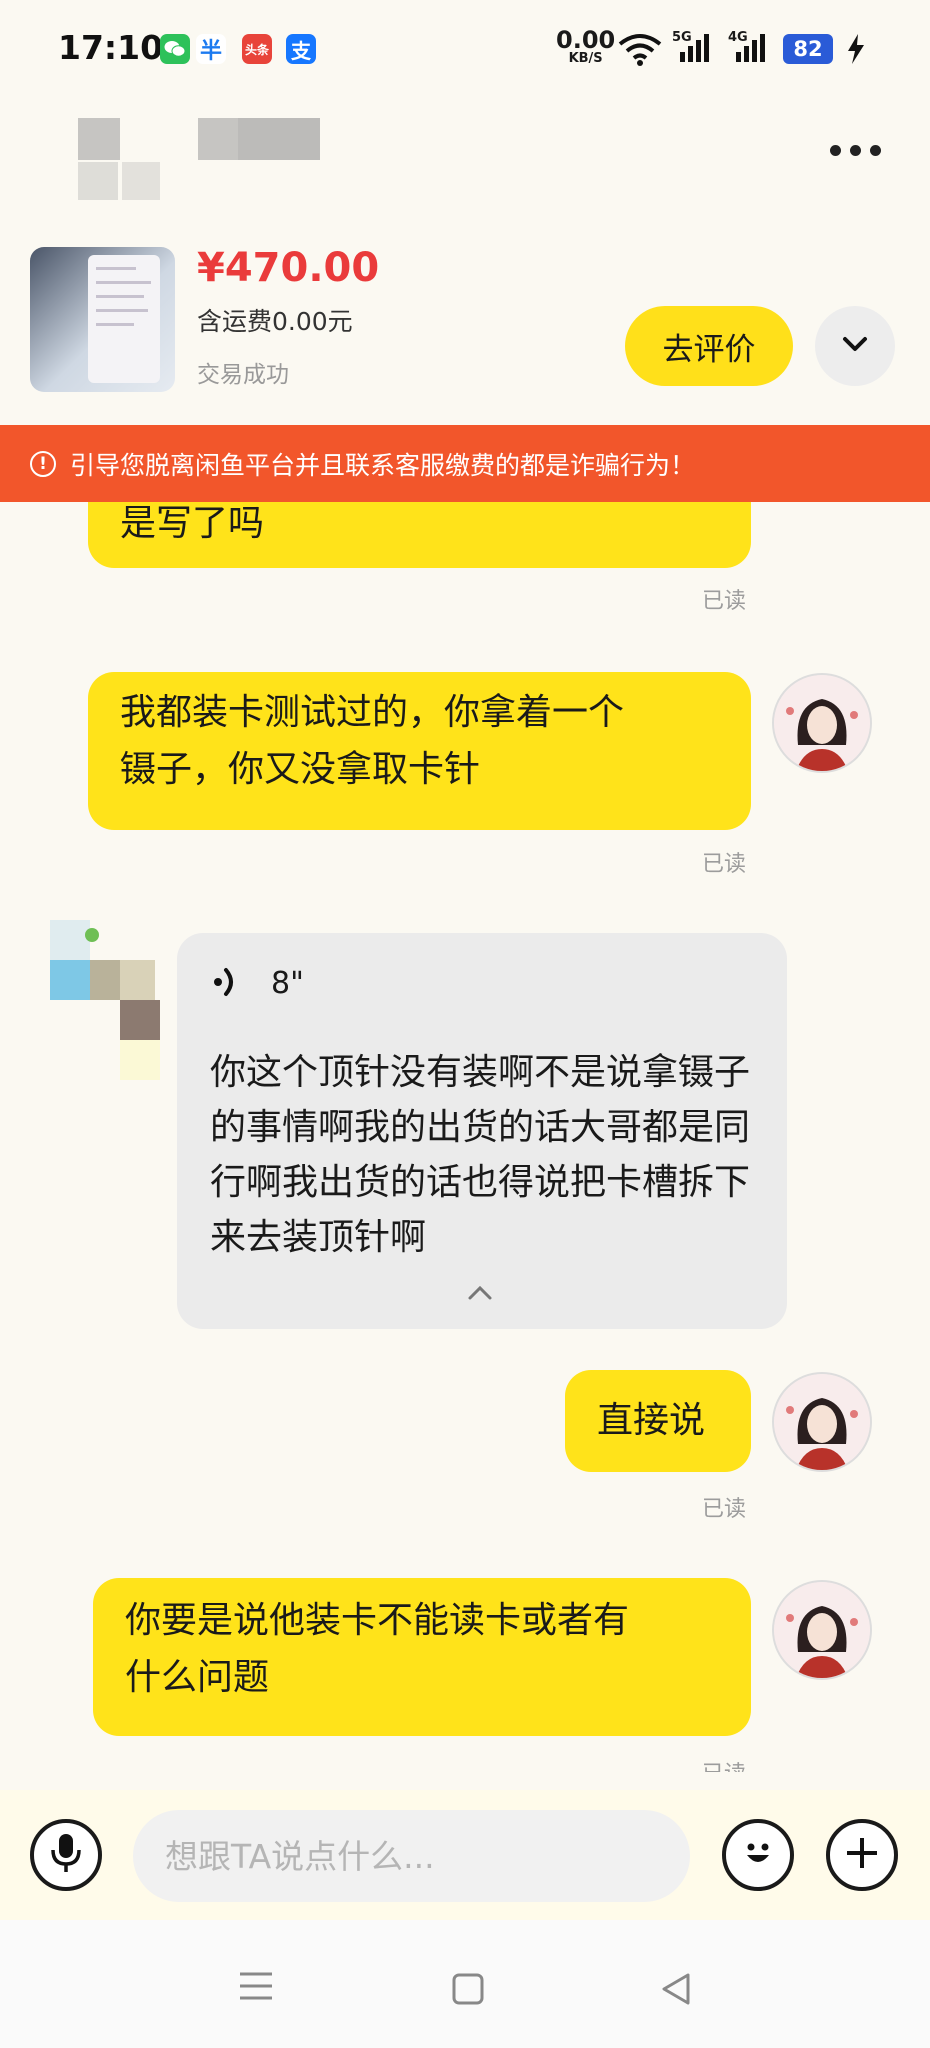 The image size is (930, 2048). Describe the element at coordinates (709, 346) in the screenshot. I see `review-button: 去评价` at that location.